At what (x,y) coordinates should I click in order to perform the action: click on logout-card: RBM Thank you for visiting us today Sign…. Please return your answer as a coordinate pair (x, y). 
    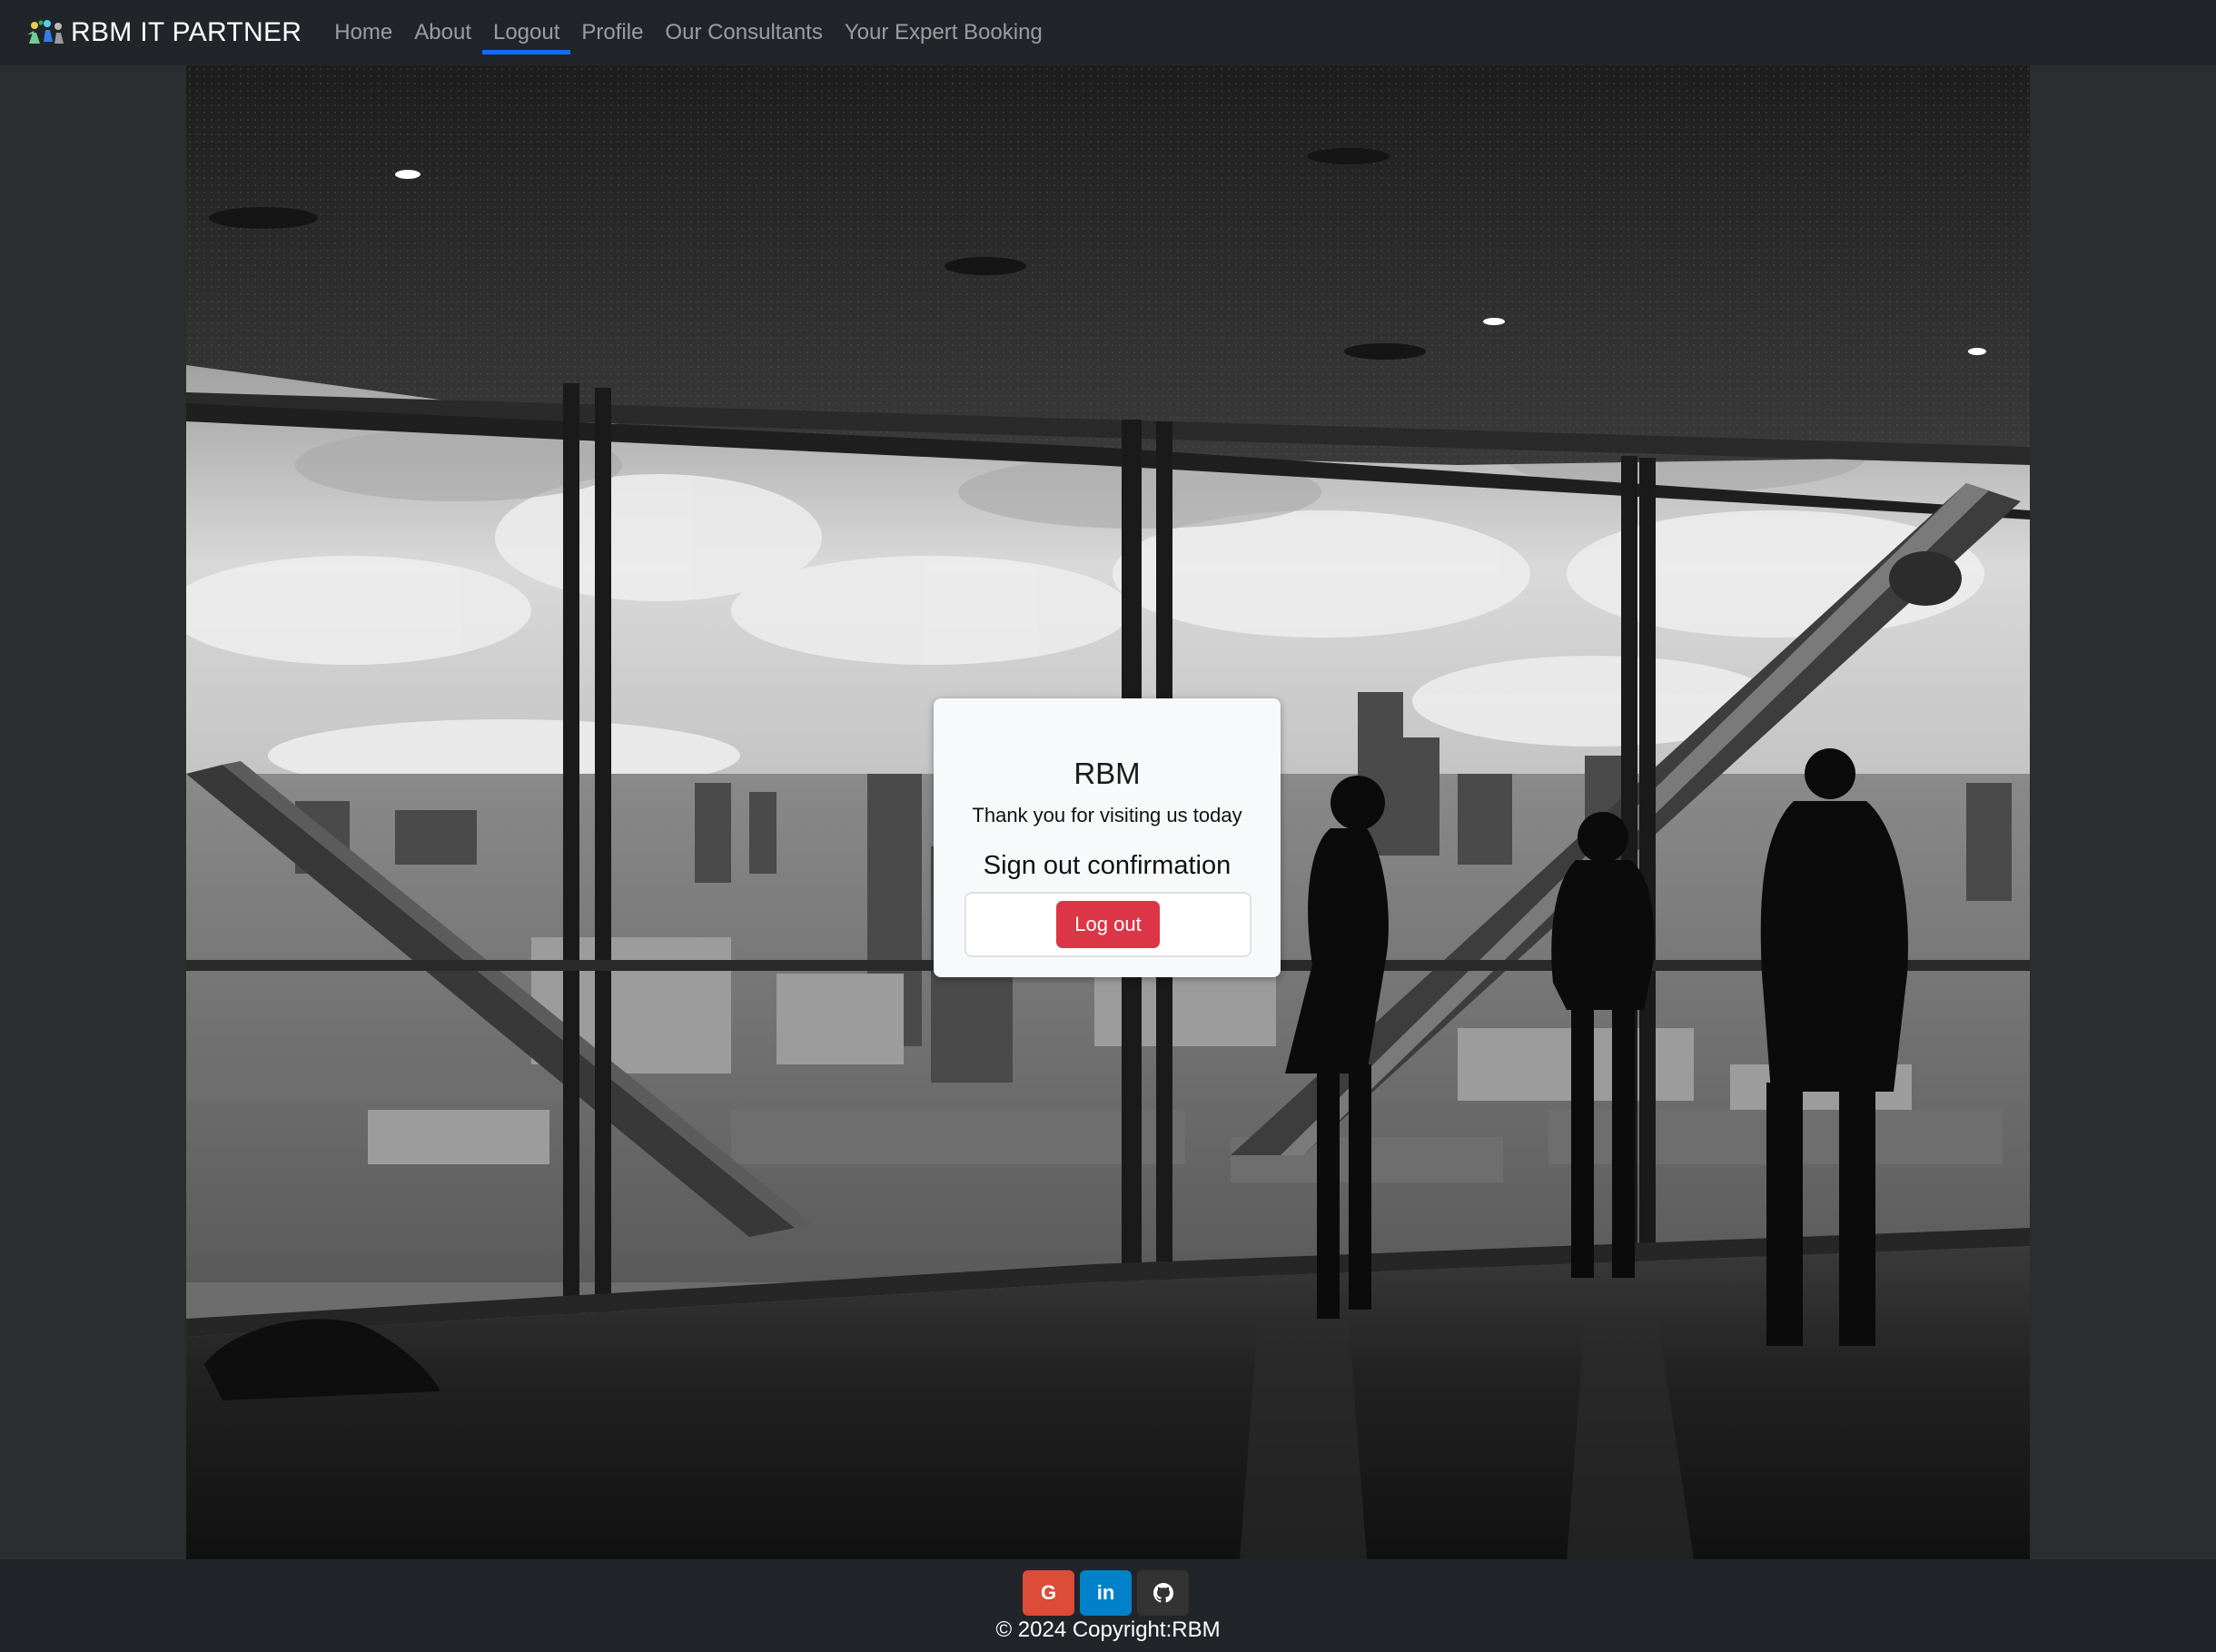
    Looking at the image, I should click on (1108, 837).